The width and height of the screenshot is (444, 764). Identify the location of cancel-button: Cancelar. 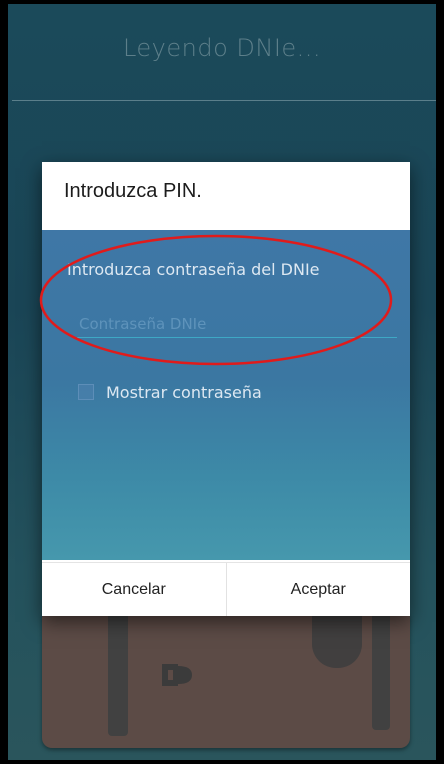
(134, 589).